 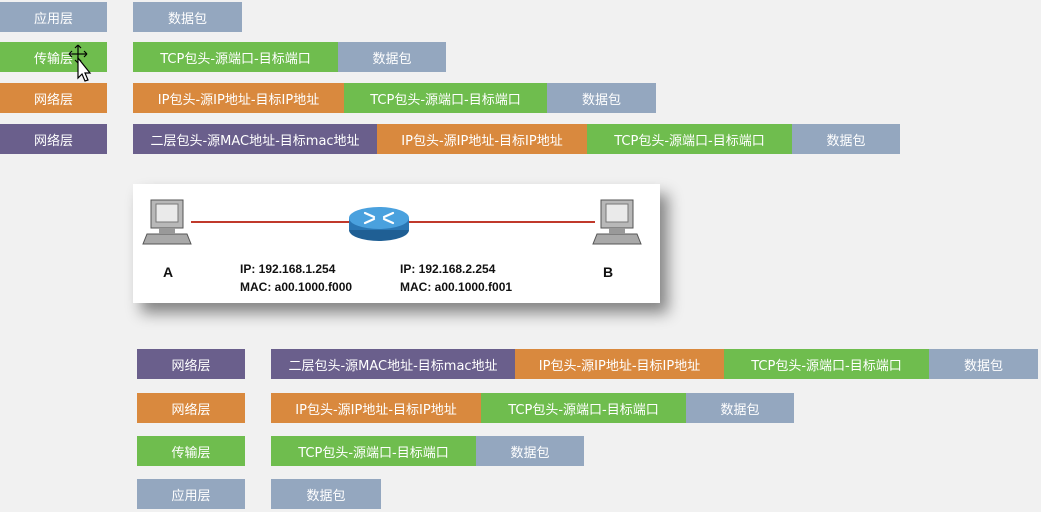 What do you see at coordinates (846, 139) in the screenshot?
I see `packet-data-top-r4: 数据包` at bounding box center [846, 139].